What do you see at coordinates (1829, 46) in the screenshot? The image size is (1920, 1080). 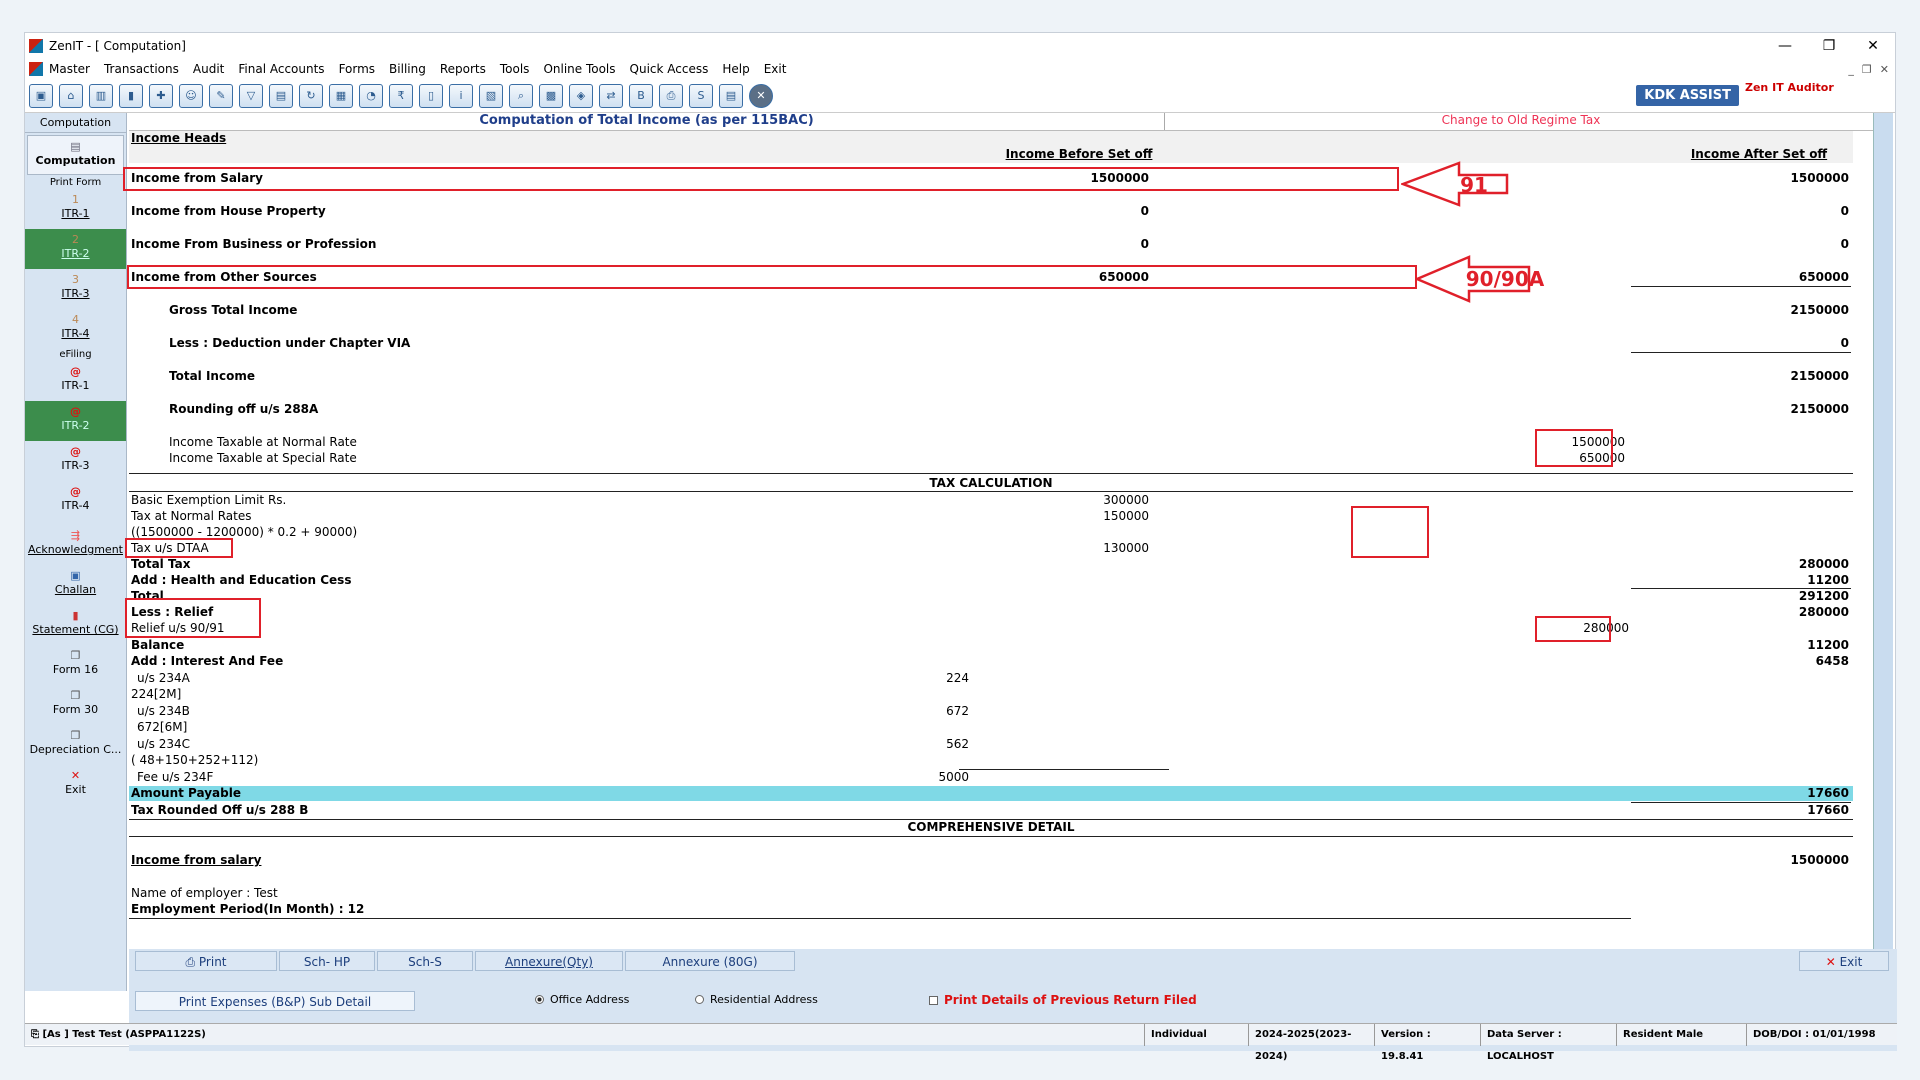 I see `restore-button: ❐` at bounding box center [1829, 46].